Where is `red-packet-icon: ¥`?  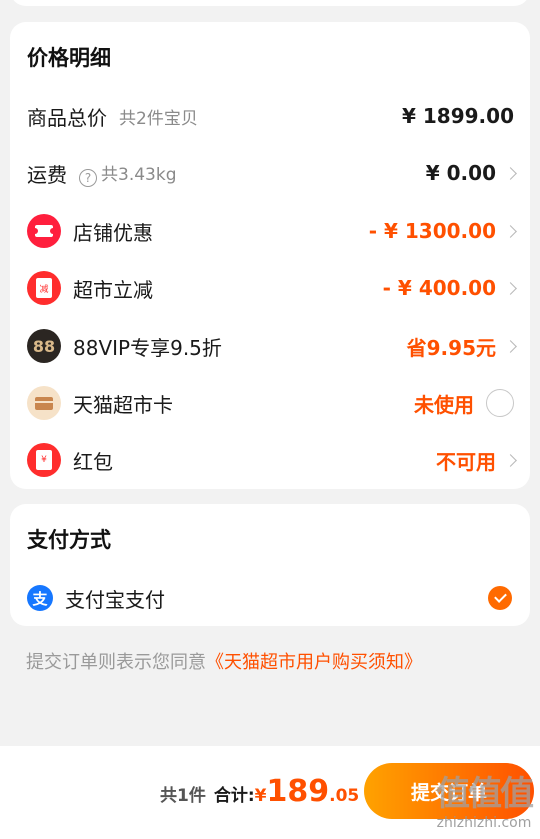
red-packet-icon: ¥ is located at coordinates (44, 460).